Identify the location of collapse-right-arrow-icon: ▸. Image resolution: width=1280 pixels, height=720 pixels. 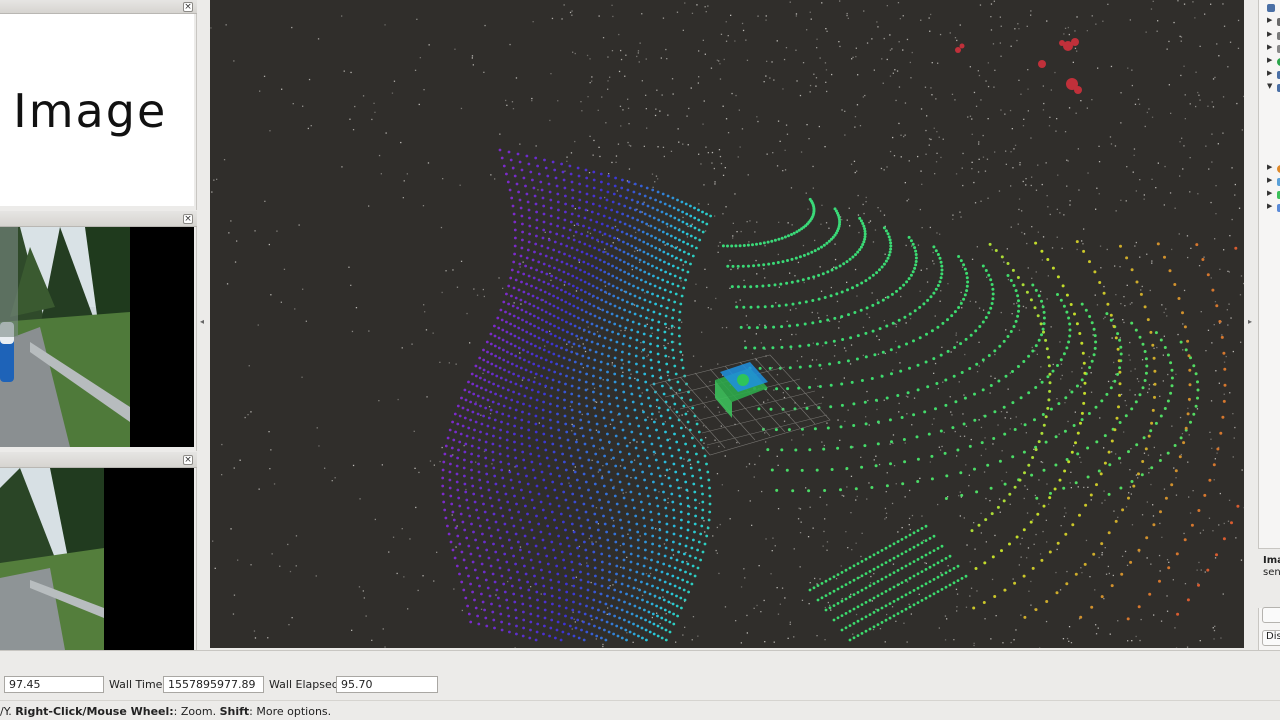
(1250, 321).